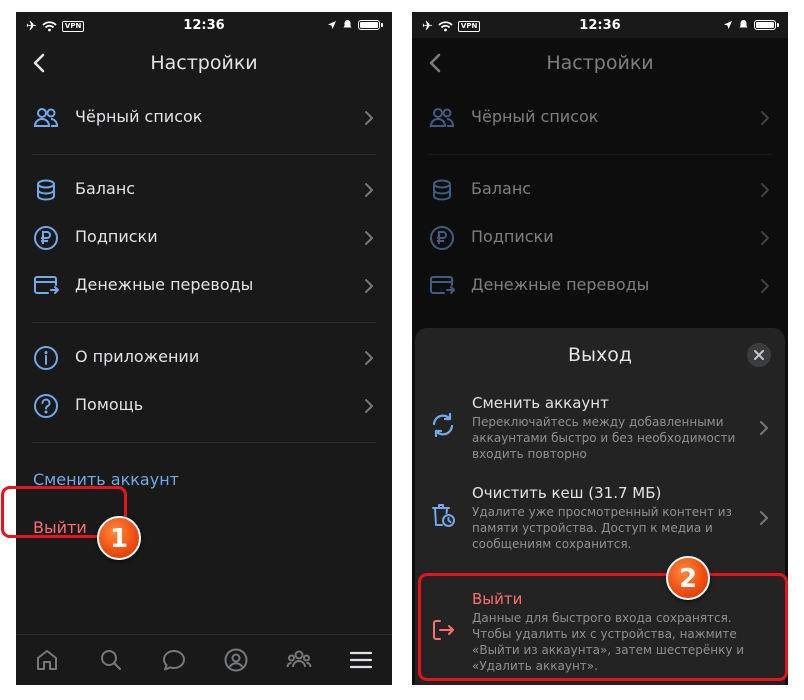 This screenshot has width=804, height=700. What do you see at coordinates (116, 236) in the screenshot?
I see `settings-item-label: Подписки` at bounding box center [116, 236].